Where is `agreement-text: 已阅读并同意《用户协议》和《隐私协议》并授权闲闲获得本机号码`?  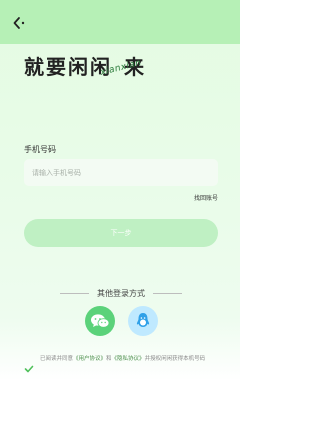
agreement-text: 已阅读并同意《用户协议》和《隐私协议》并授权闲闲获得本机号码 is located at coordinates (130, 359).